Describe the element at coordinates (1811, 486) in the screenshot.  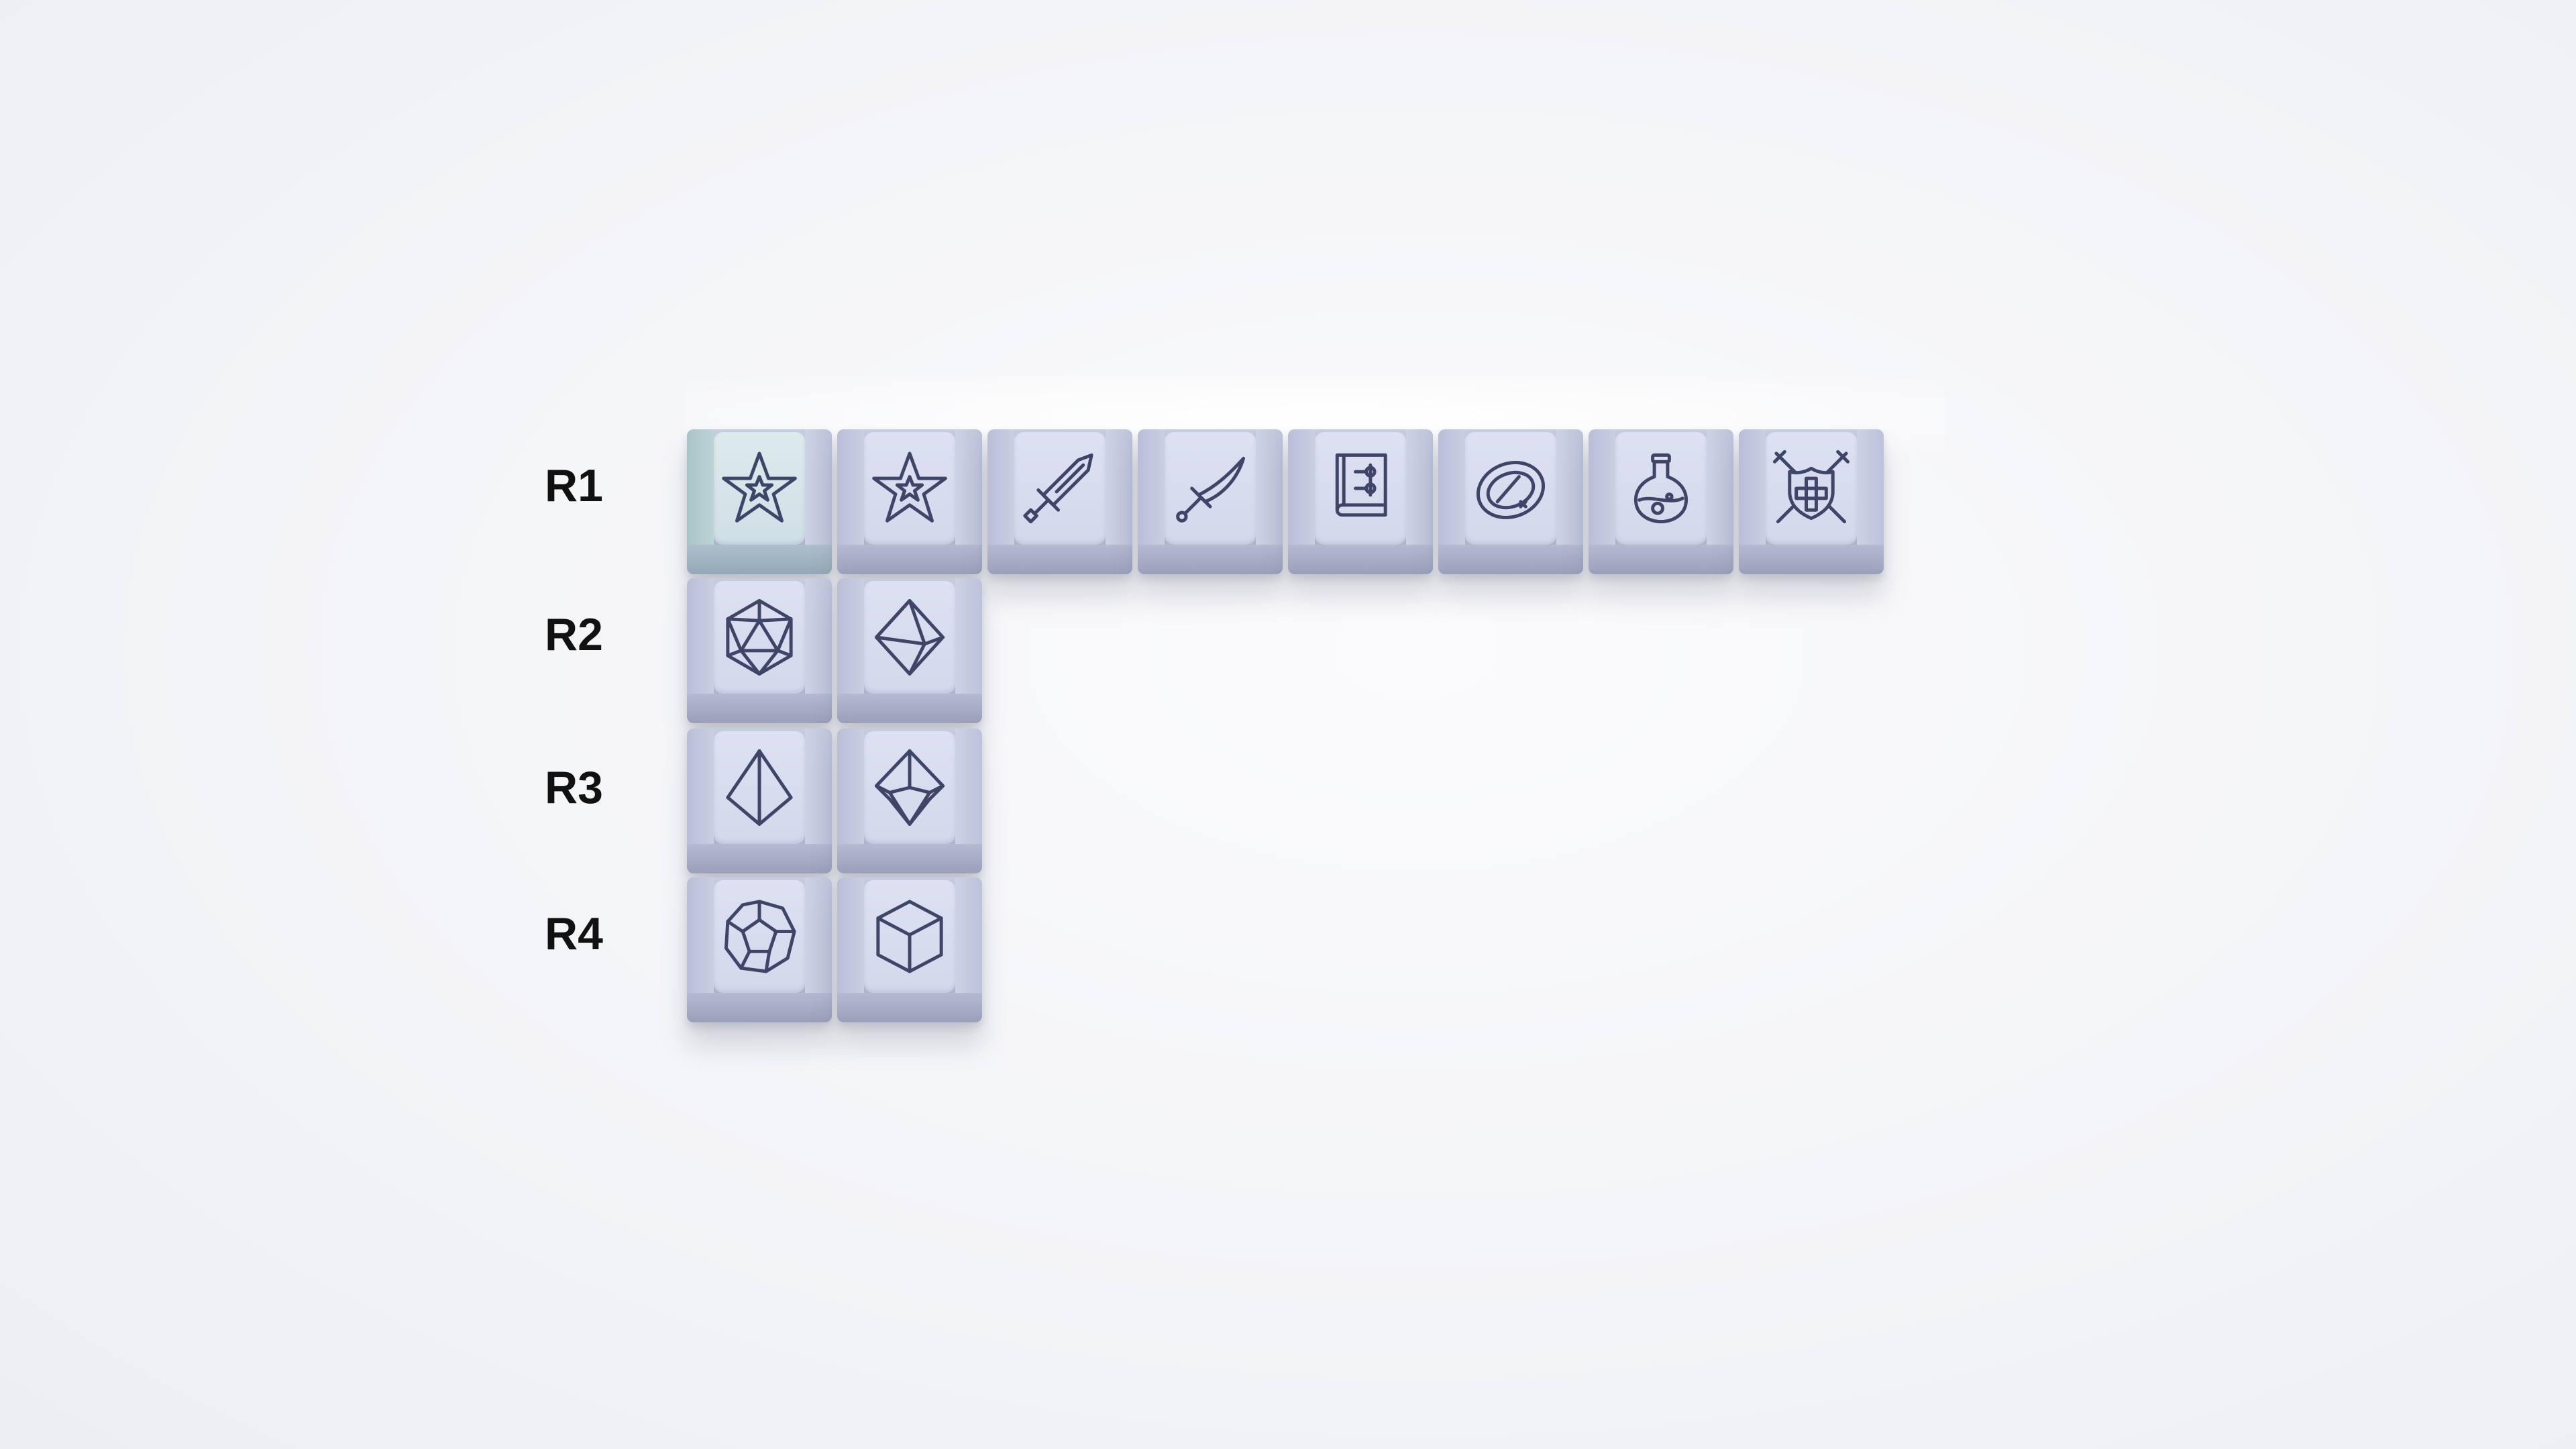
I see `shield-crossed-swords-icon` at that location.